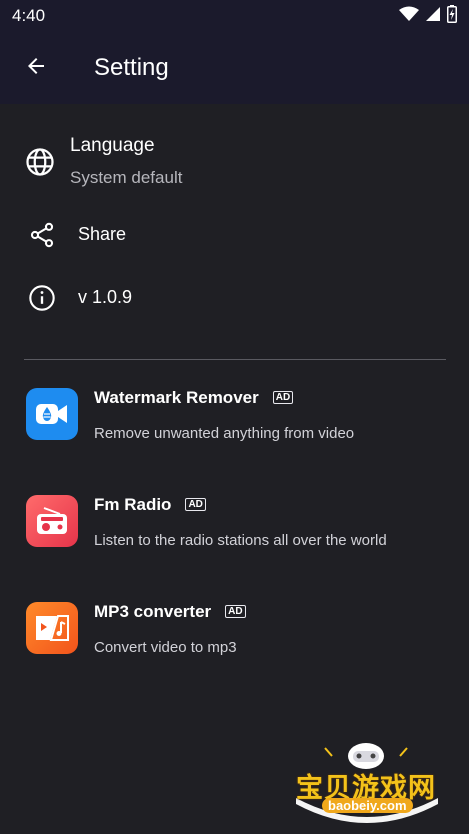  Describe the element at coordinates (234, 161) in the screenshot. I see `setting-language: Language System default` at that location.